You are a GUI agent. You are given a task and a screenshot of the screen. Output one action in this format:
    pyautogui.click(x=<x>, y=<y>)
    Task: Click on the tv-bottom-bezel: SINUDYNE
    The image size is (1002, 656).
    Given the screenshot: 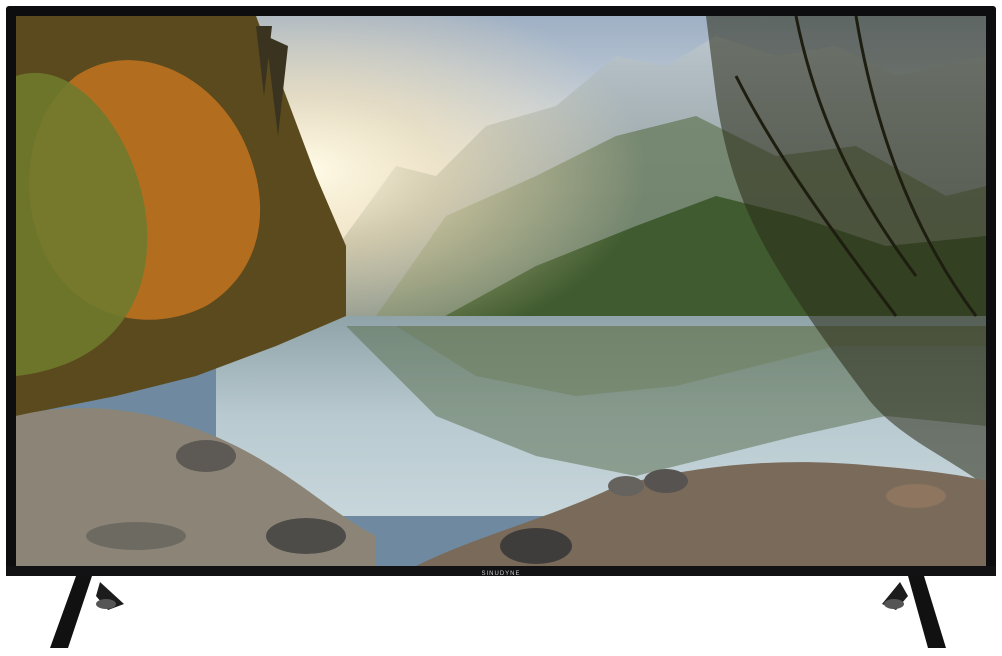 What is the action you would take?
    pyautogui.click(x=501, y=571)
    